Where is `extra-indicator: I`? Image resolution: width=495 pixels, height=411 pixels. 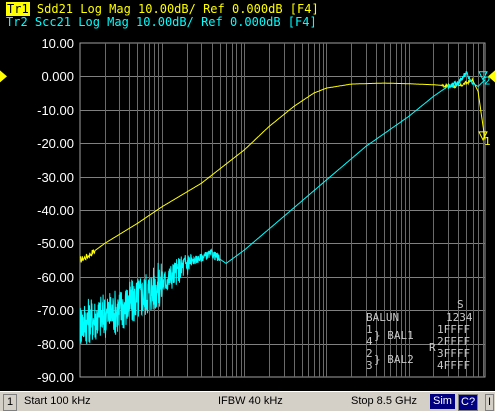 extra-indicator: I is located at coordinates (489, 402).